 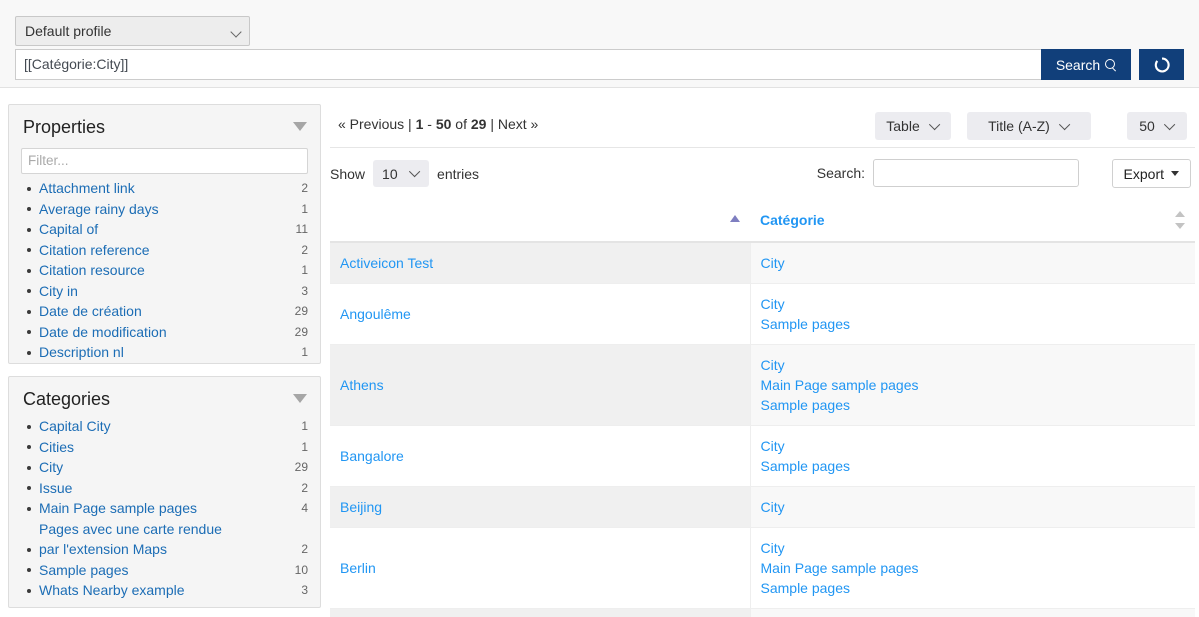 What do you see at coordinates (540, 220) in the screenshot?
I see `column-header-title` at bounding box center [540, 220].